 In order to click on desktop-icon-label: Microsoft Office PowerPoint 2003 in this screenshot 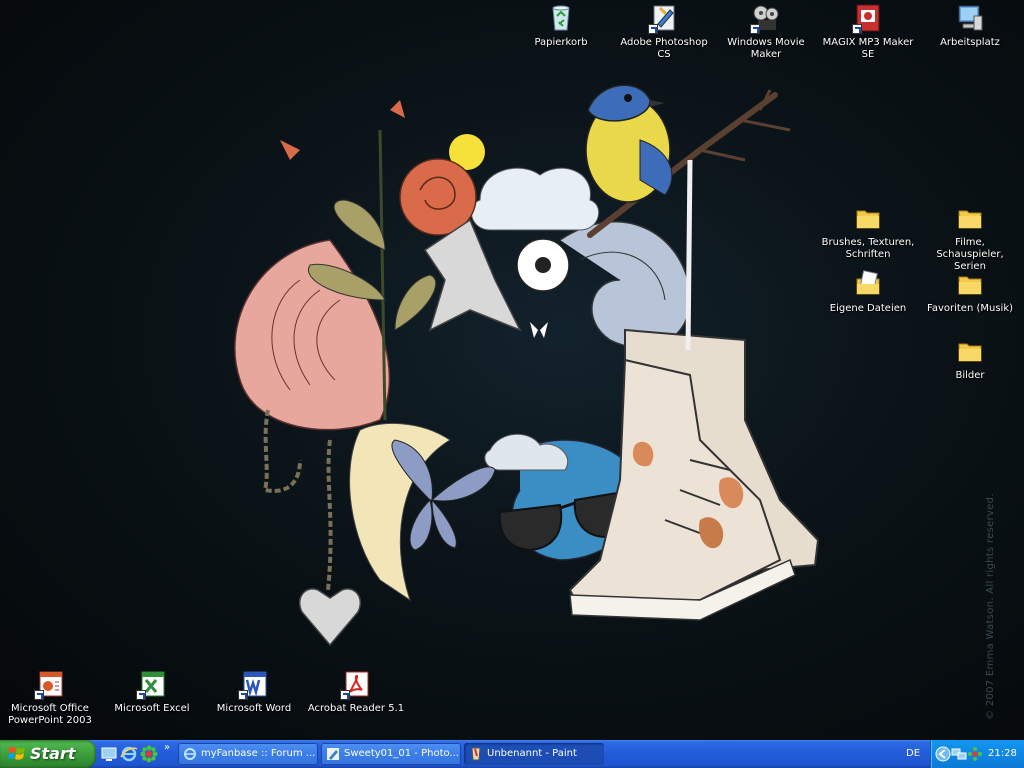, I will do `click(50, 714)`.